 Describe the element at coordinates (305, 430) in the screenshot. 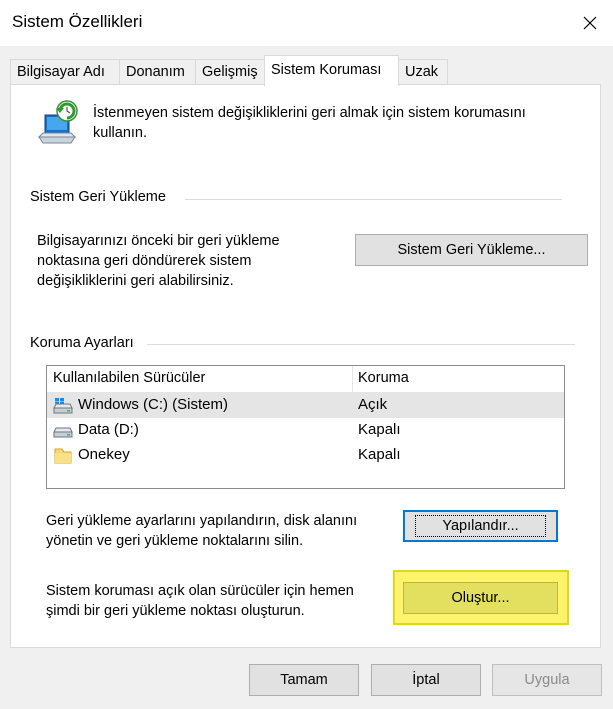

I see `drive-row-data: Data (D:) Kapalı` at that location.